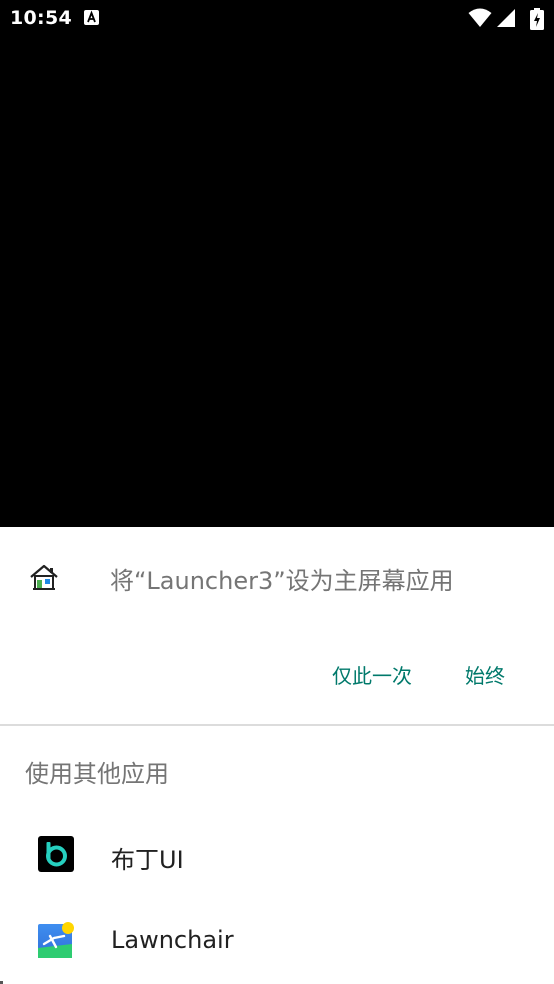  I want to click on just-once-button: 仅此一次, so click(372, 674).